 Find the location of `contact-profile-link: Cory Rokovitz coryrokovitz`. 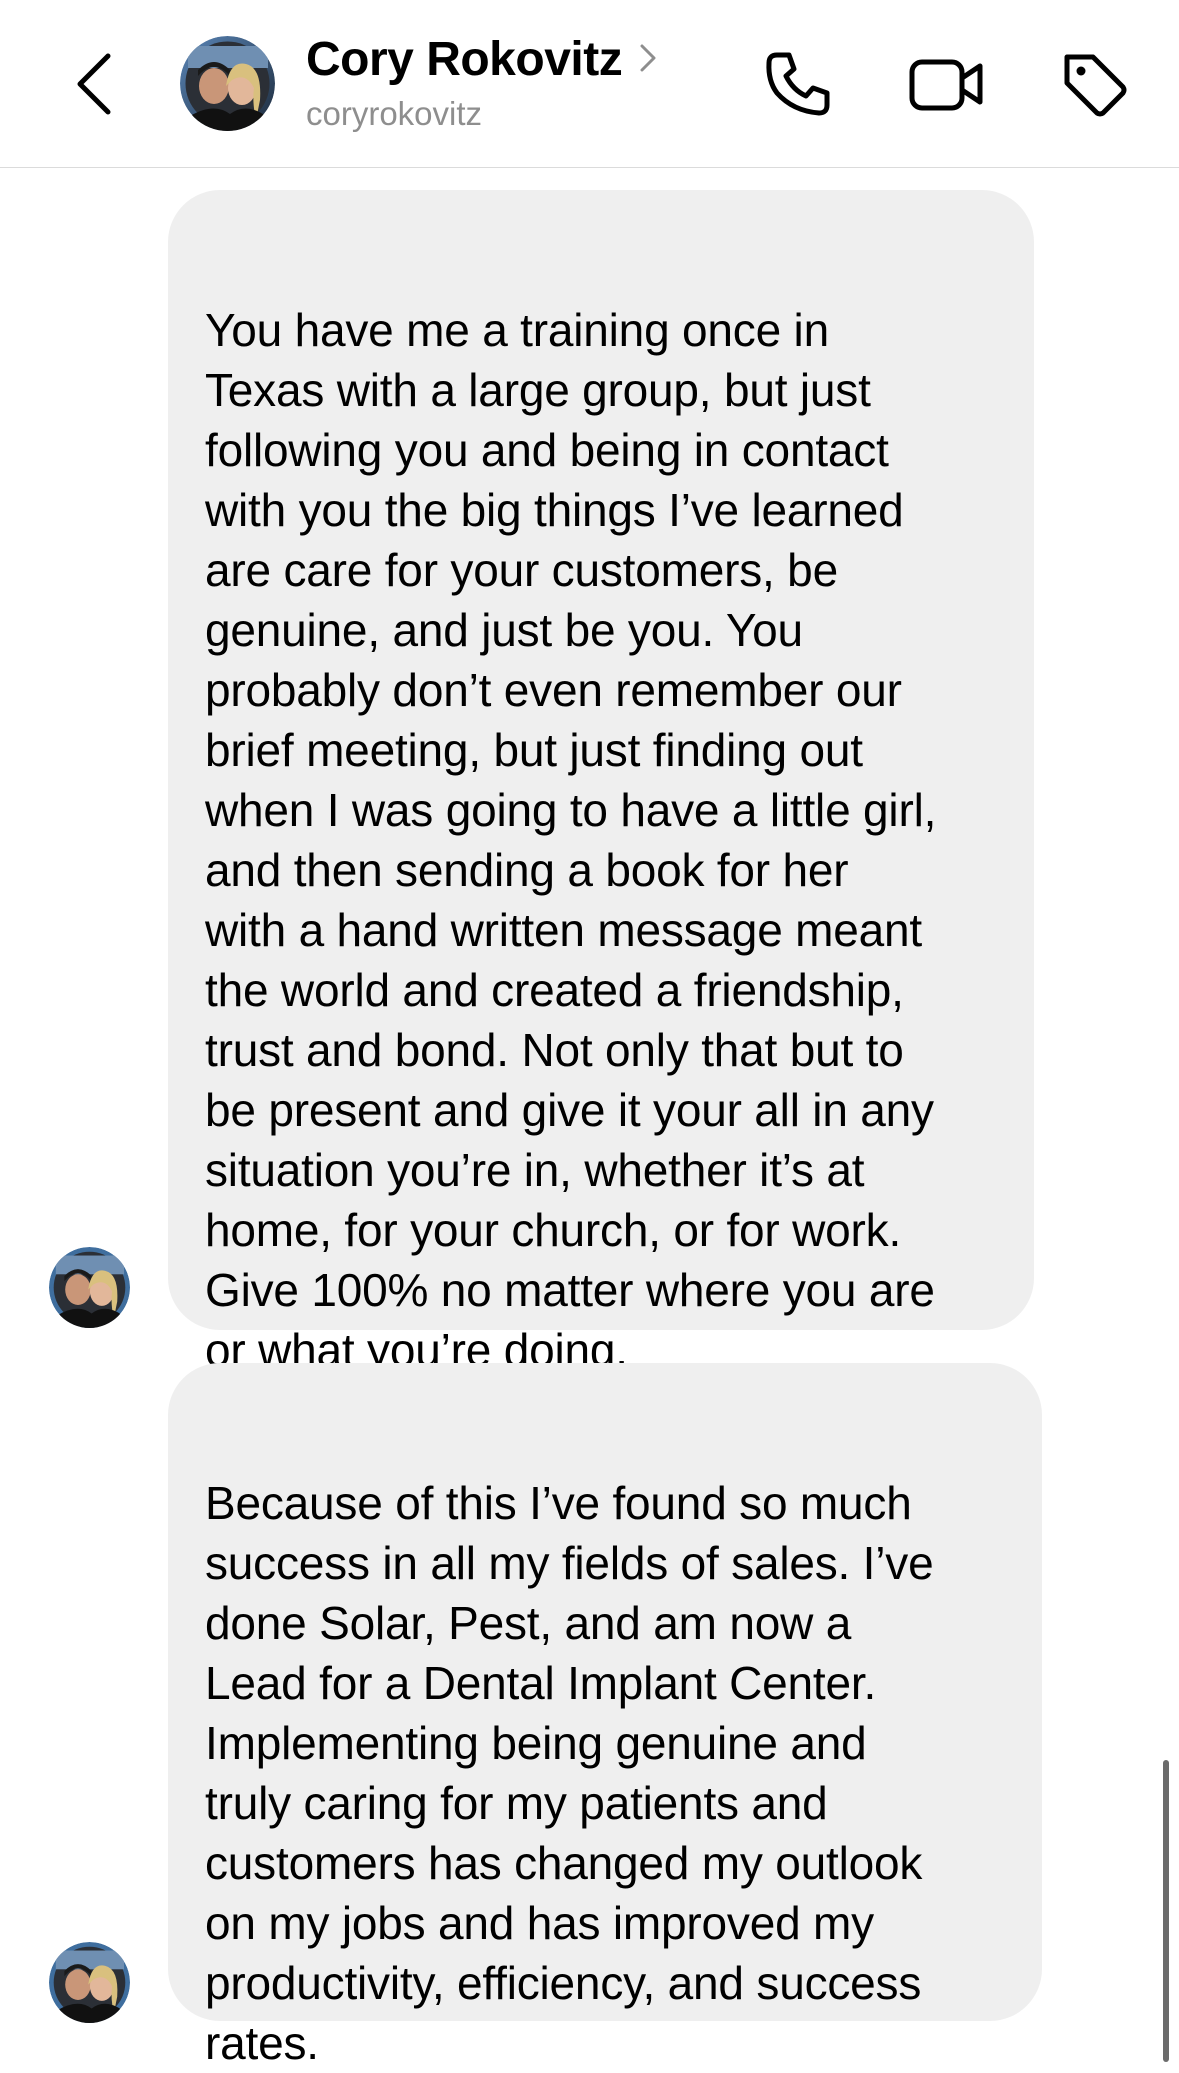

contact-profile-link: Cory Rokovitz coryrokovitz is located at coordinates (481, 82).